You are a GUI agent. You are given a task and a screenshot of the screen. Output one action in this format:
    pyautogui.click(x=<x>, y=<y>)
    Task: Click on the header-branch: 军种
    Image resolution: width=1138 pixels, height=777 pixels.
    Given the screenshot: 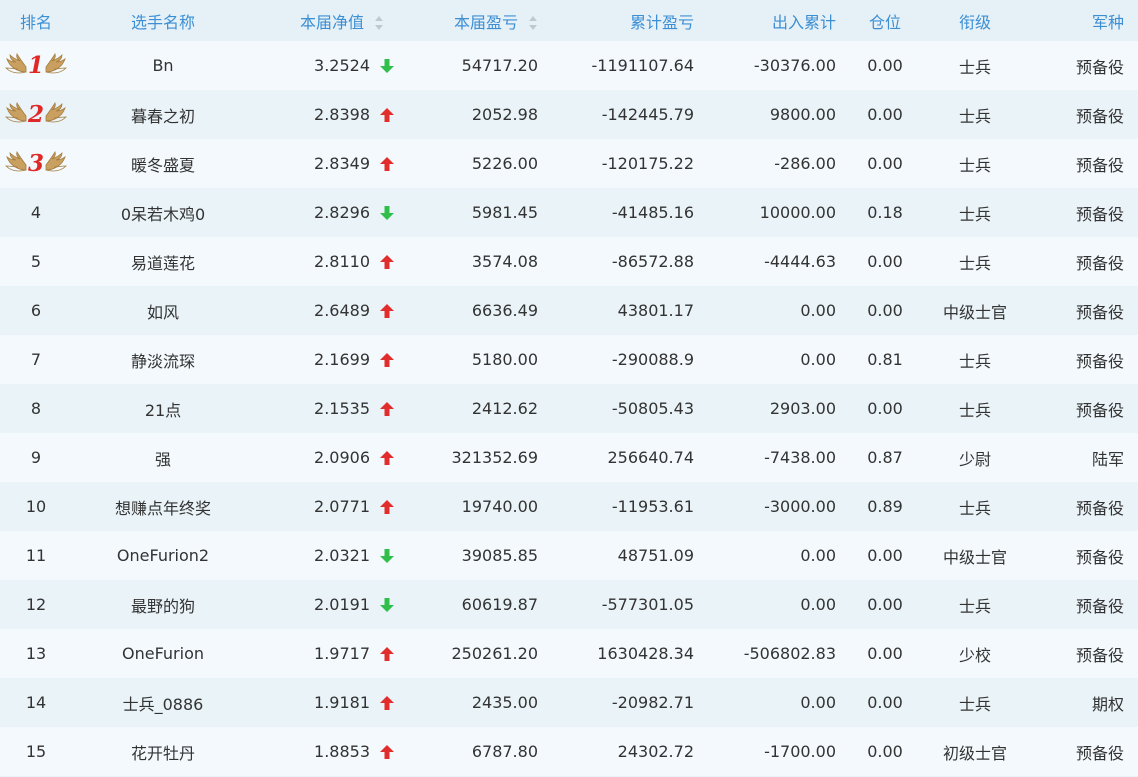 What is the action you would take?
    pyautogui.click(x=1088, y=20)
    